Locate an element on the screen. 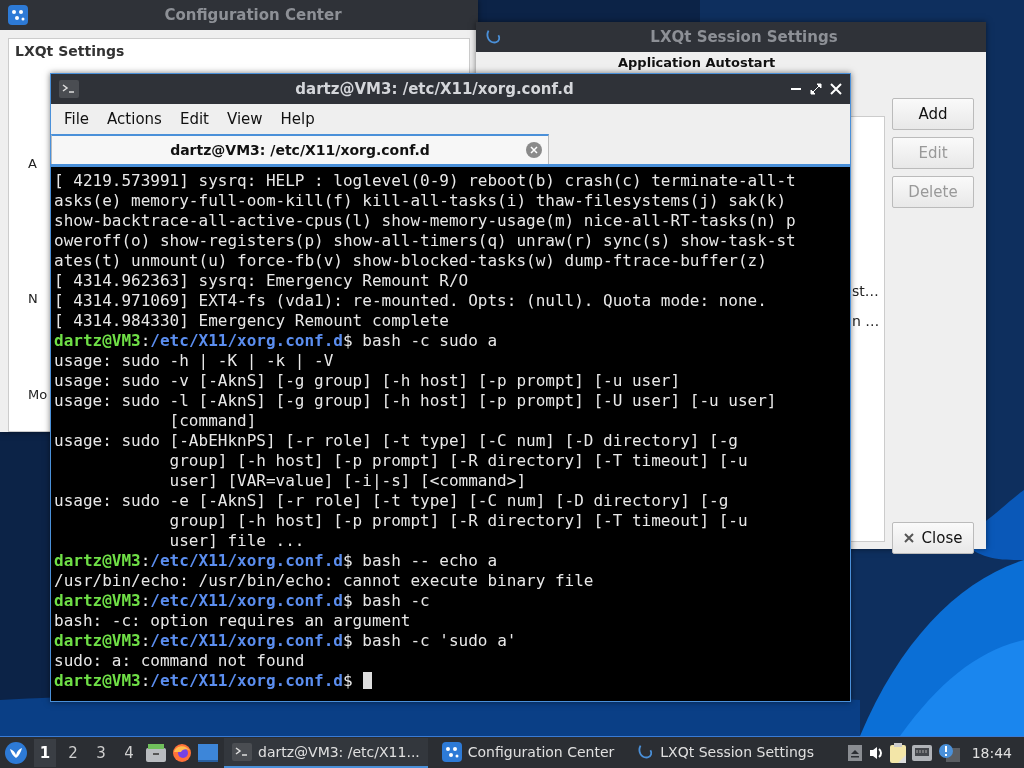 This screenshot has width=1024, height=768. notification-icon is located at coordinates (948, 752).